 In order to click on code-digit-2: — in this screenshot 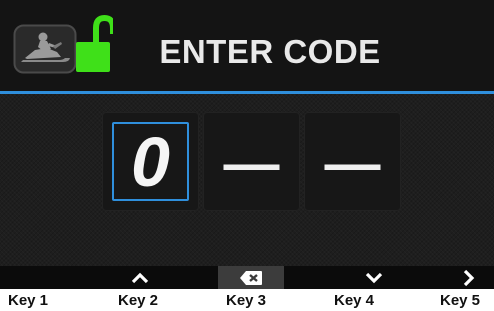, I will do `click(251, 161)`.